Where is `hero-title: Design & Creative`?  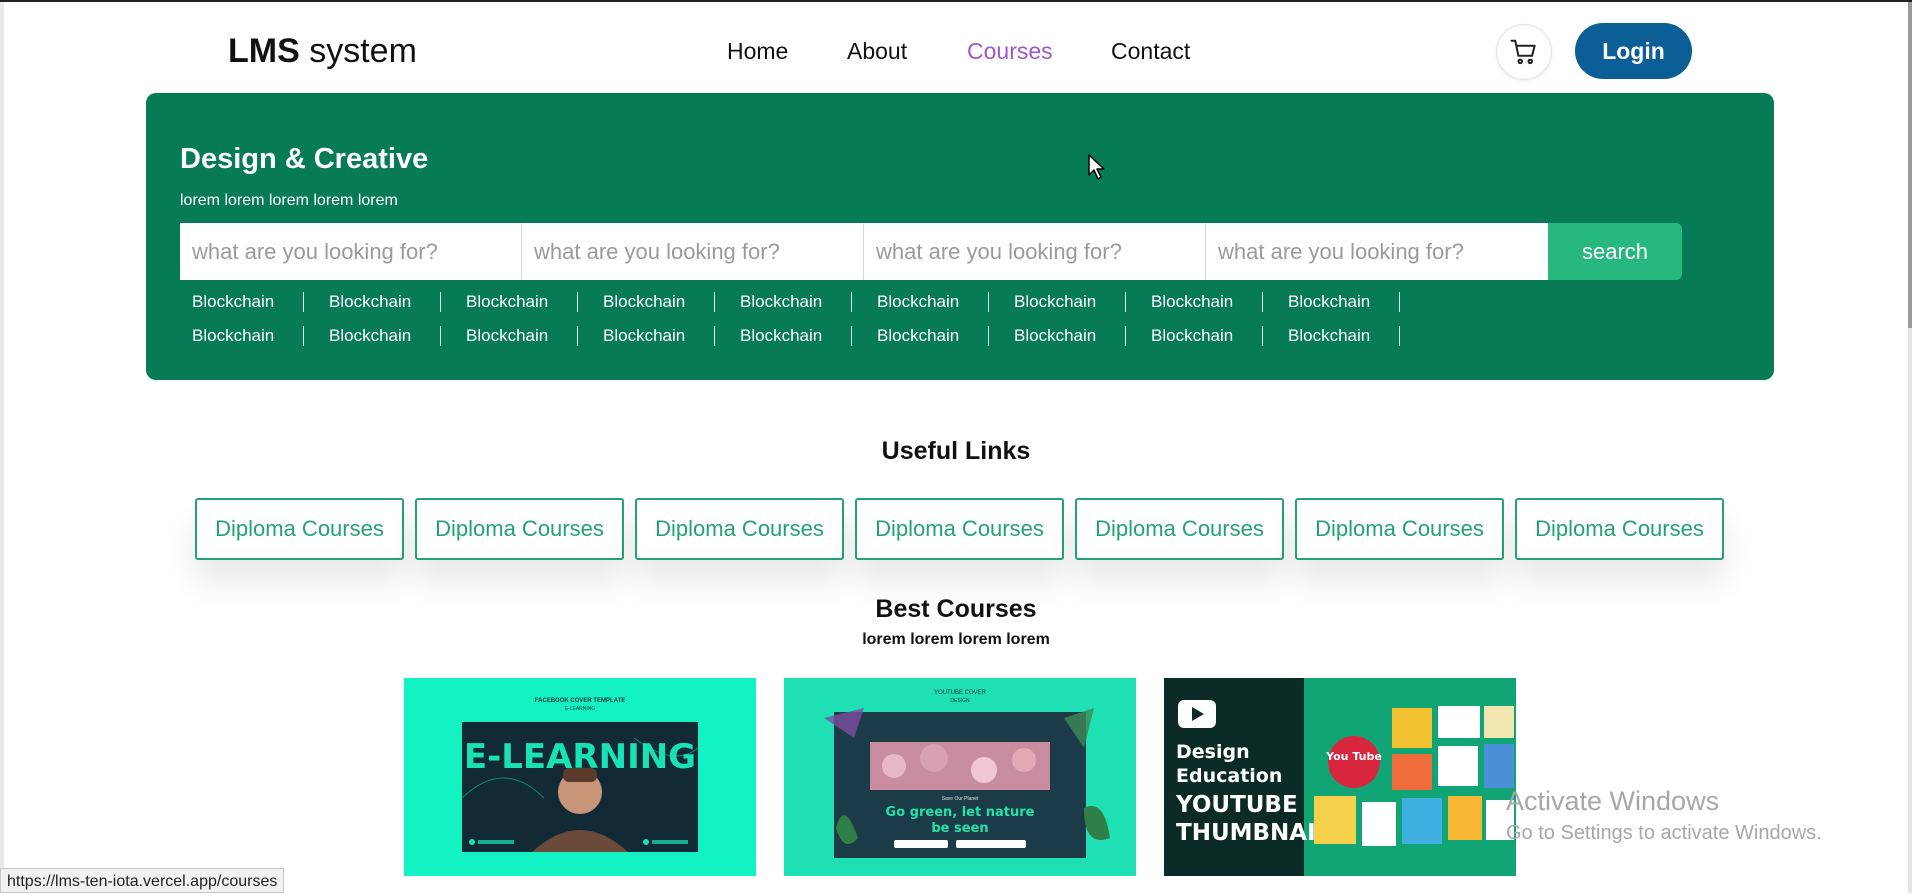 hero-title: Design & Creative is located at coordinates (304, 159).